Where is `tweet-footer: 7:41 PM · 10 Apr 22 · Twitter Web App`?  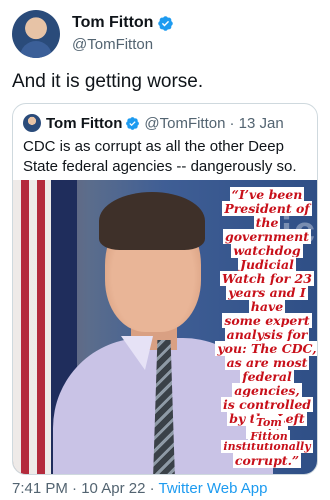 tweet-footer: 7:41 PM · 10 Apr 22 · Twitter Web App is located at coordinates (139, 488).